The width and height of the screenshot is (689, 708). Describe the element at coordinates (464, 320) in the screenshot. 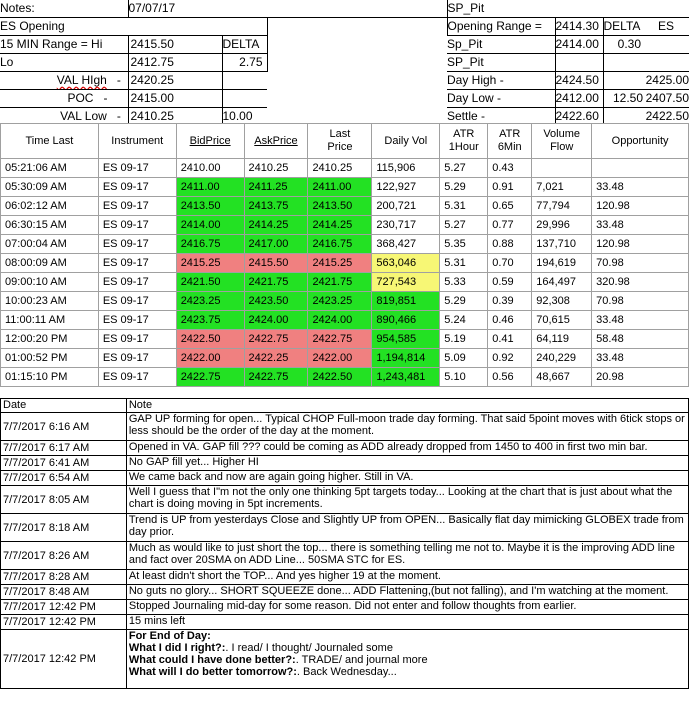

I see `cell-atr-1hour: 5.24` at that location.